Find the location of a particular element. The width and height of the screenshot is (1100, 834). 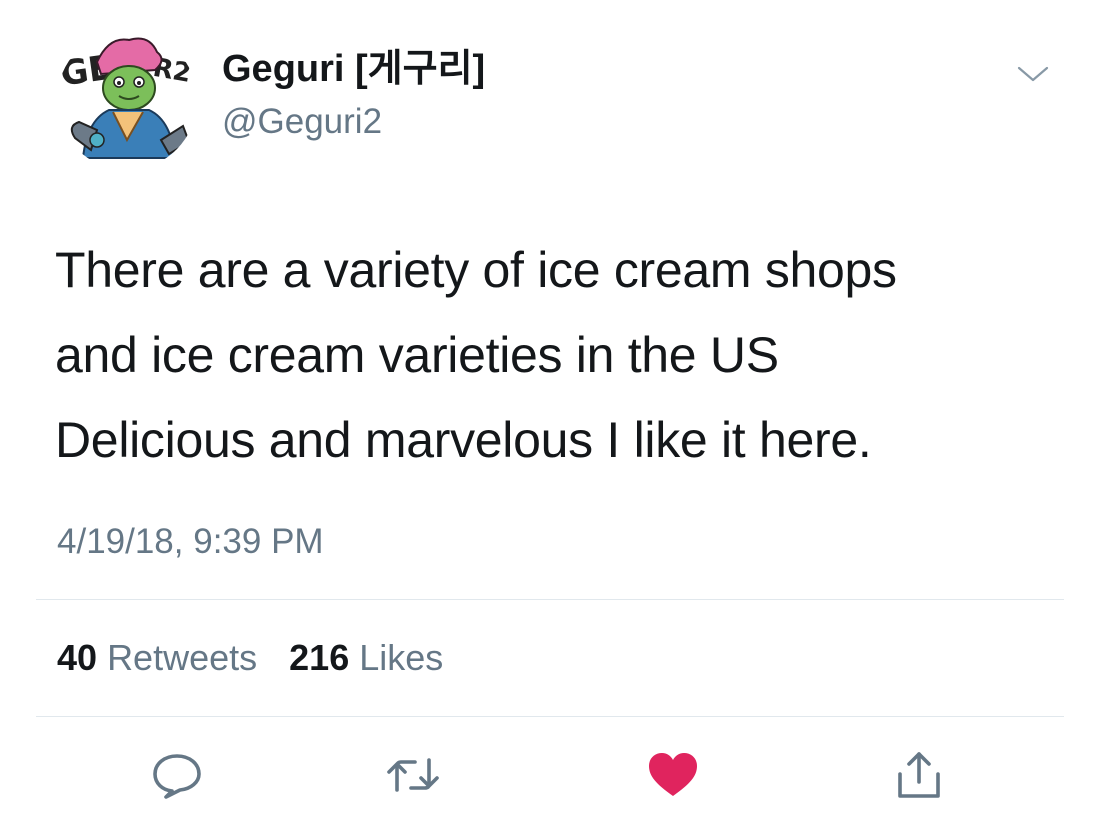

retweets-count: 40 is located at coordinates (77, 657).